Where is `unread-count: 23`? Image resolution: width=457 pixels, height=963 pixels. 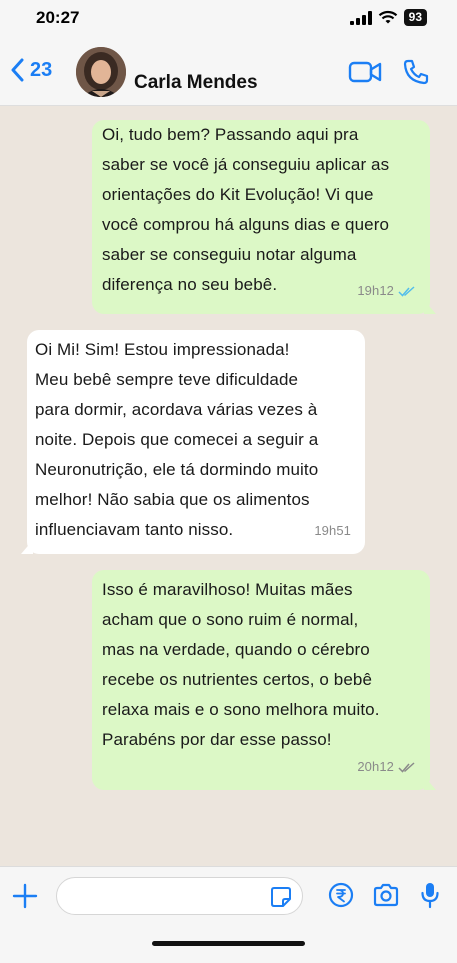 unread-count: 23 is located at coordinates (41, 69).